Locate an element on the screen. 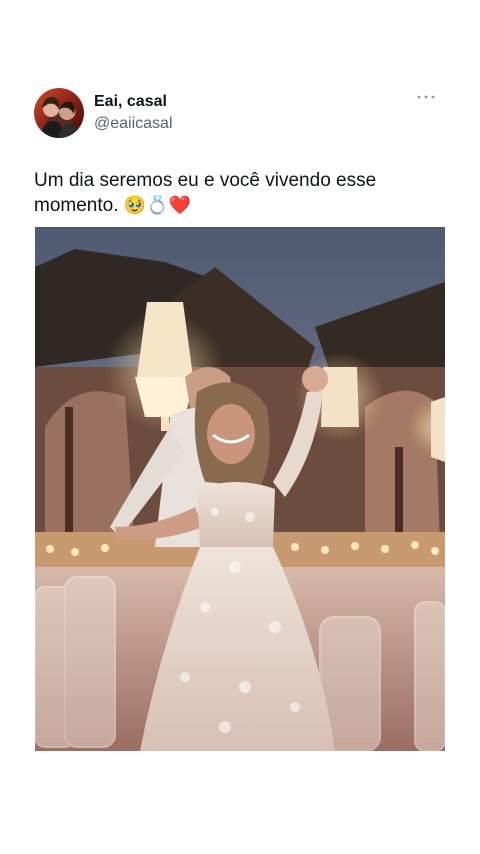 Image resolution: width=480 pixels, height=854 pixels. post-text-line-1: Um dia seremos eu e você vivendo esse is located at coordinates (205, 180).